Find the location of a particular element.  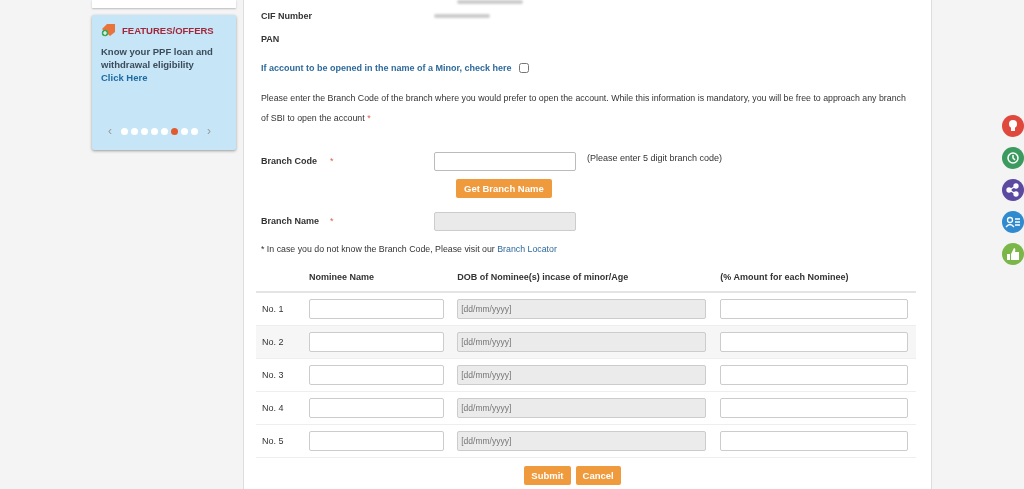

cancel-button: Cancel is located at coordinates (598, 475).